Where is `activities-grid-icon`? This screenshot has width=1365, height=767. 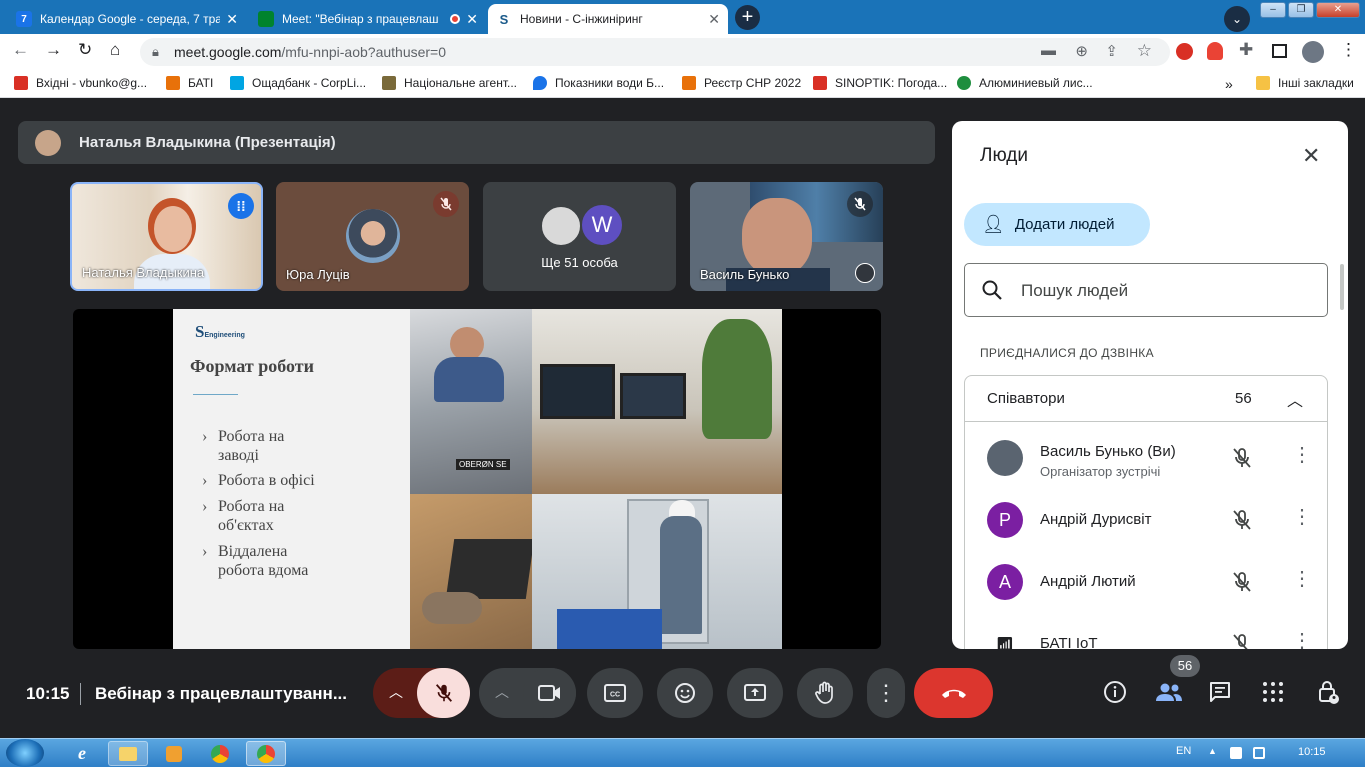
activities-grid-icon is located at coordinates (1273, 694).